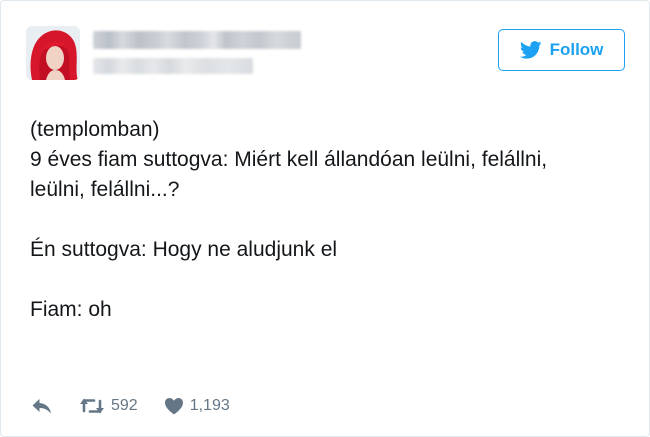 The height and width of the screenshot is (437, 650). I want to click on heart-icon, so click(173, 406).